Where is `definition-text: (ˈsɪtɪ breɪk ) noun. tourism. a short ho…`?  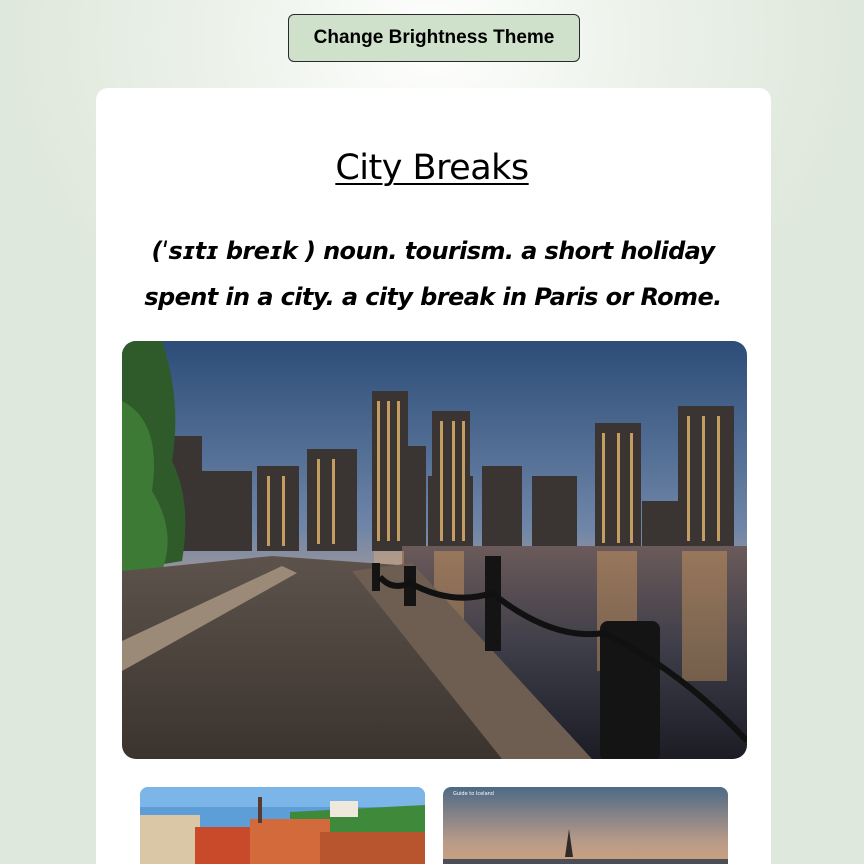 definition-text: (ˈsɪtɪ breɪk ) noun. tourism. a short ho… is located at coordinates (433, 274).